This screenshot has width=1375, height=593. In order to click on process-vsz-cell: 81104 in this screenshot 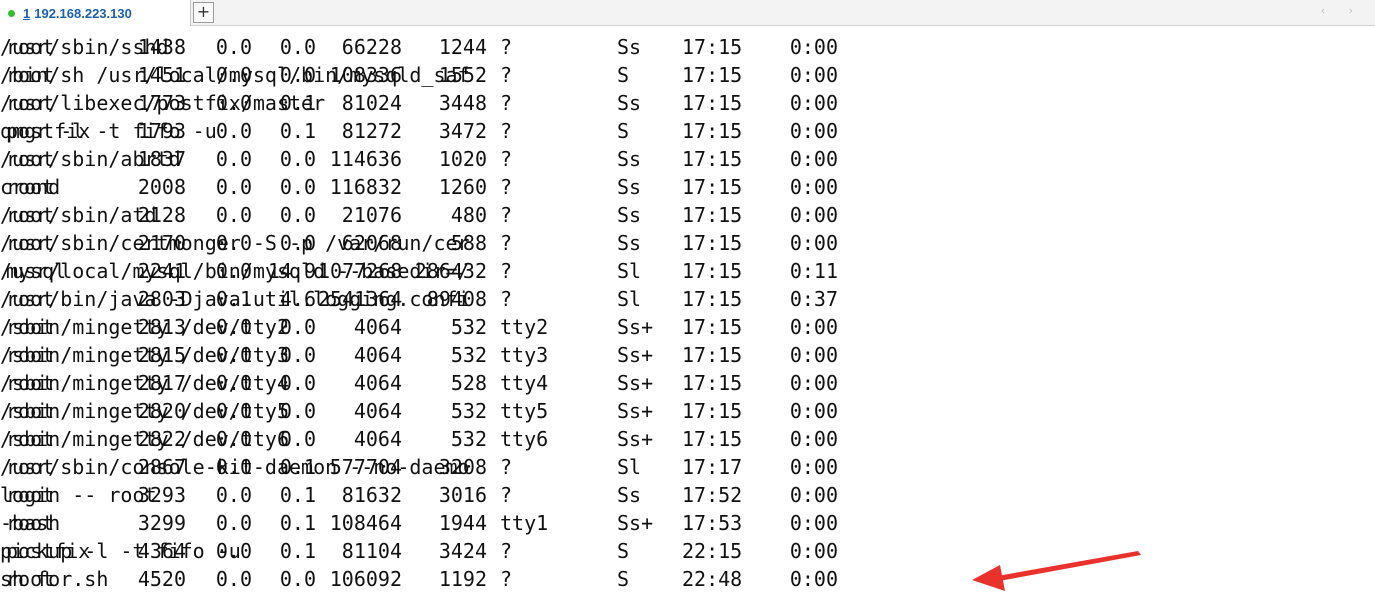, I will do `click(371, 551)`.